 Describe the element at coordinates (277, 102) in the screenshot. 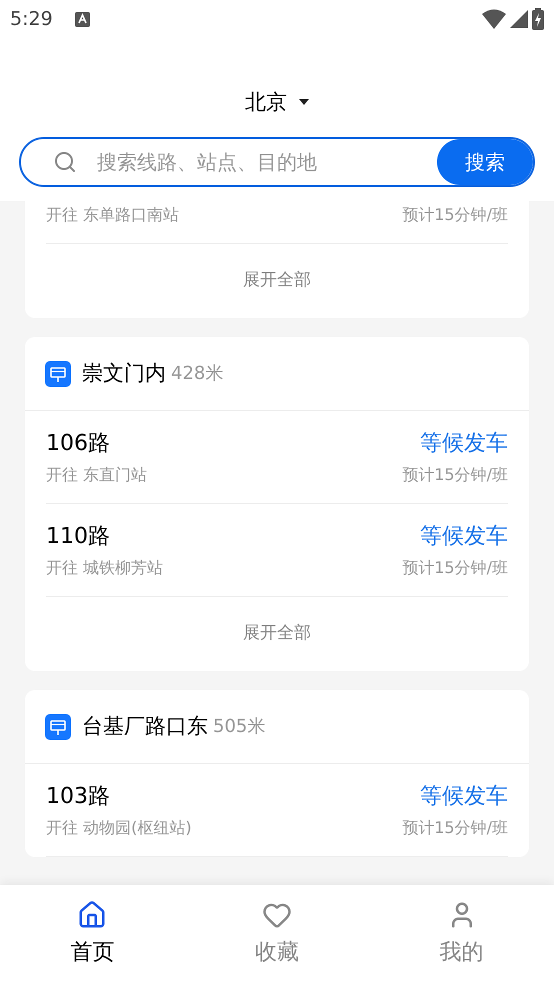

I see `city-selector: 北京` at that location.